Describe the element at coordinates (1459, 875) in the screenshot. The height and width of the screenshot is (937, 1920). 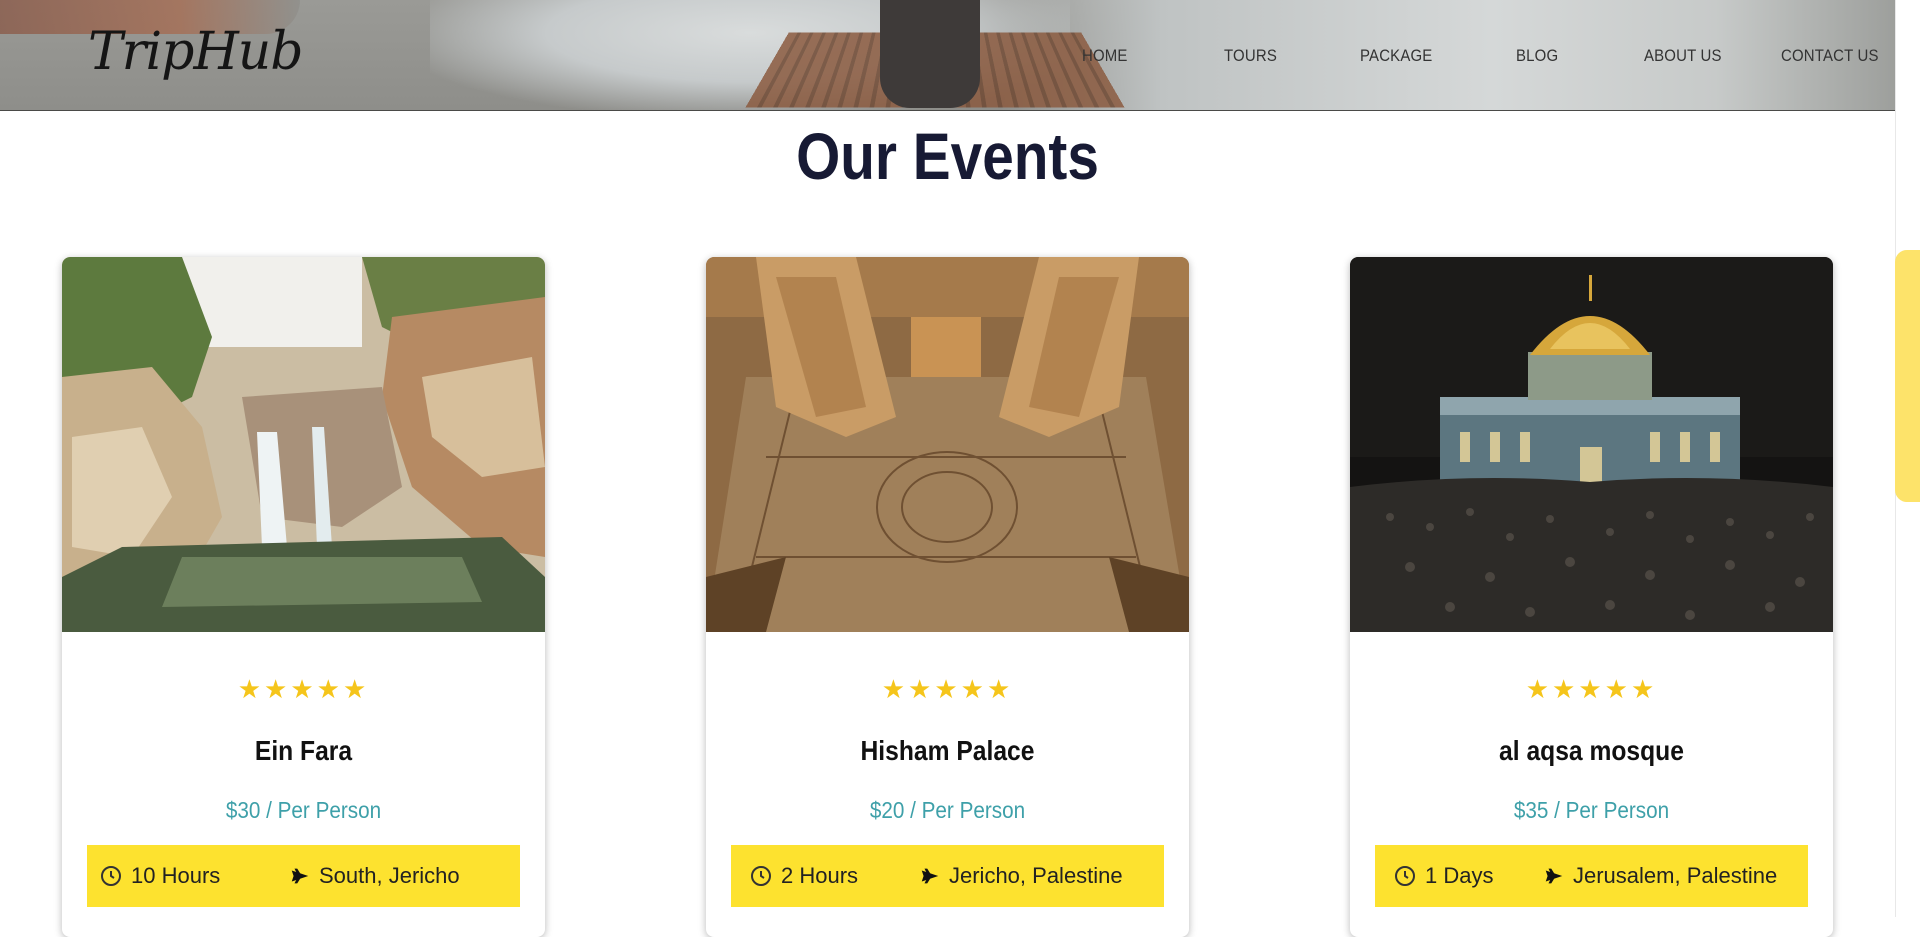
I see `event-duration-text: 1 Days` at that location.